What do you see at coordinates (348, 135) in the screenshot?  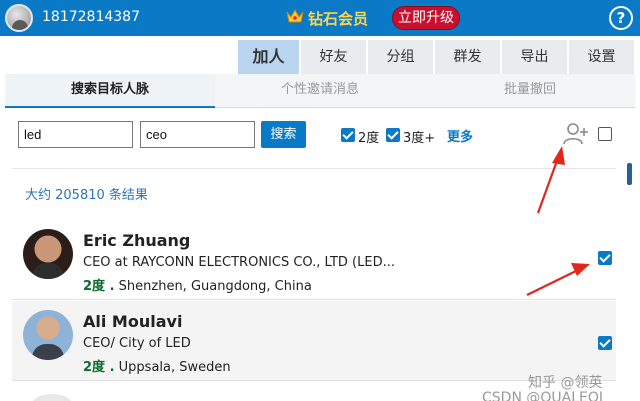 I see `degree2-checkbox` at bounding box center [348, 135].